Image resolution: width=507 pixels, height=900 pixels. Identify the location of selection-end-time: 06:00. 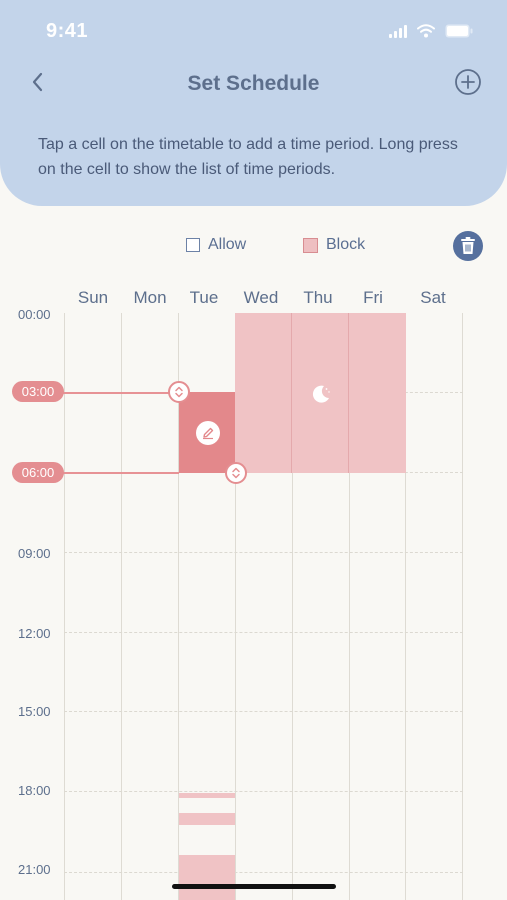
(38, 472).